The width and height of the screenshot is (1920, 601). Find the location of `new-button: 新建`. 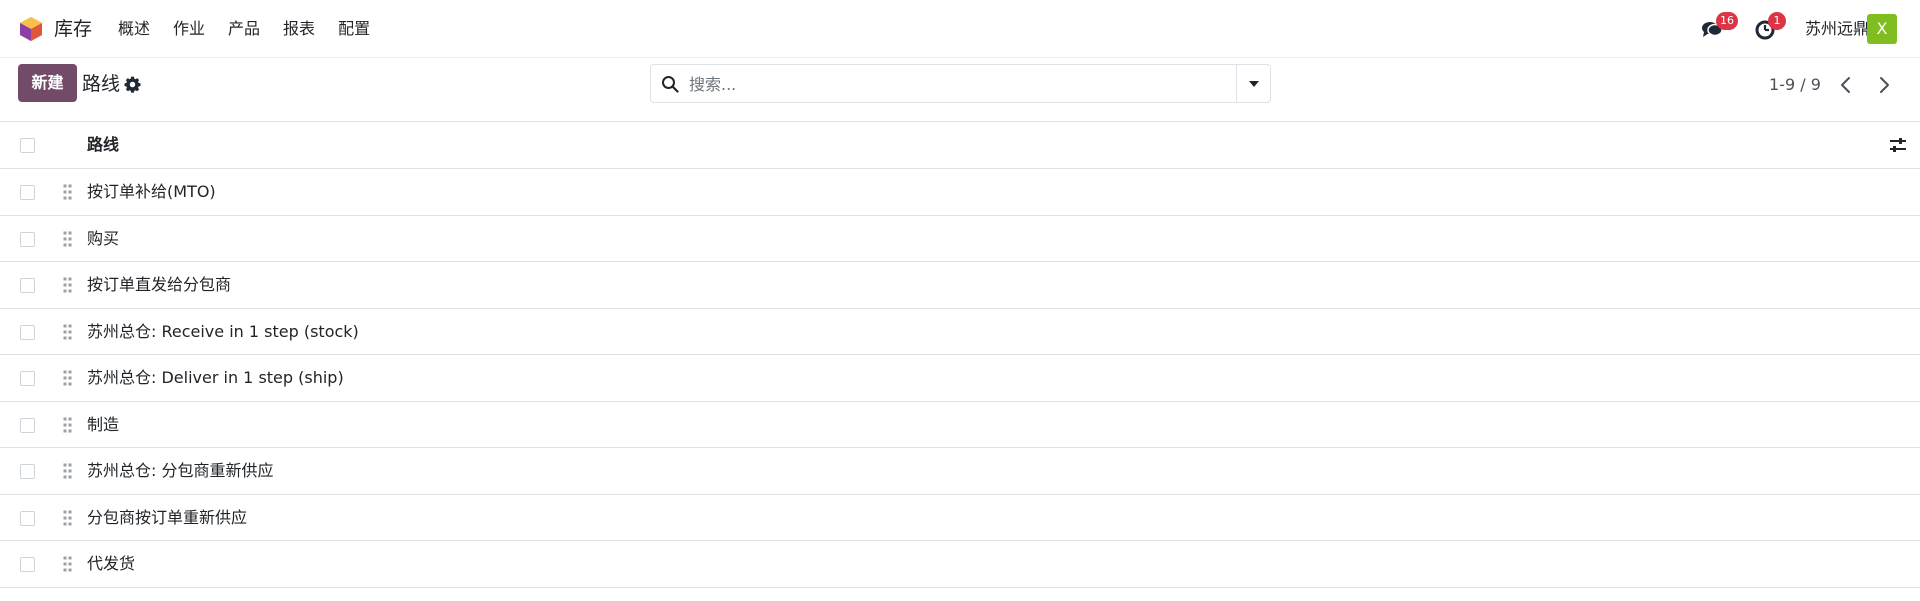

new-button: 新建 is located at coordinates (47, 83).